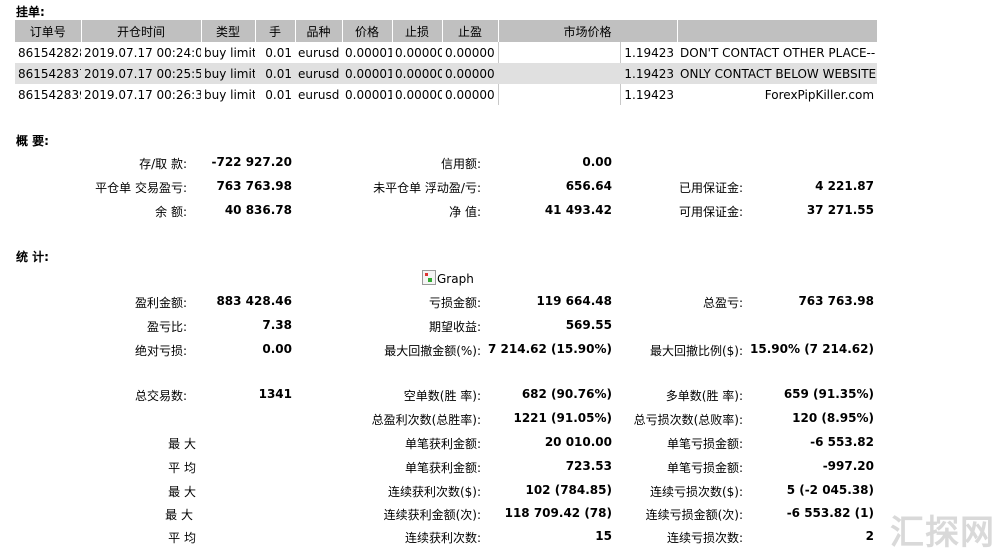 This screenshot has height=554, width=1001. What do you see at coordinates (603, 536) in the screenshot?
I see `avg-consec-wins-value: 15` at bounding box center [603, 536].